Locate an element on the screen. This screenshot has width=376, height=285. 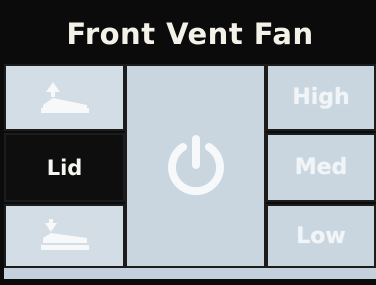
speed-low-label: Low is located at coordinates (321, 236).